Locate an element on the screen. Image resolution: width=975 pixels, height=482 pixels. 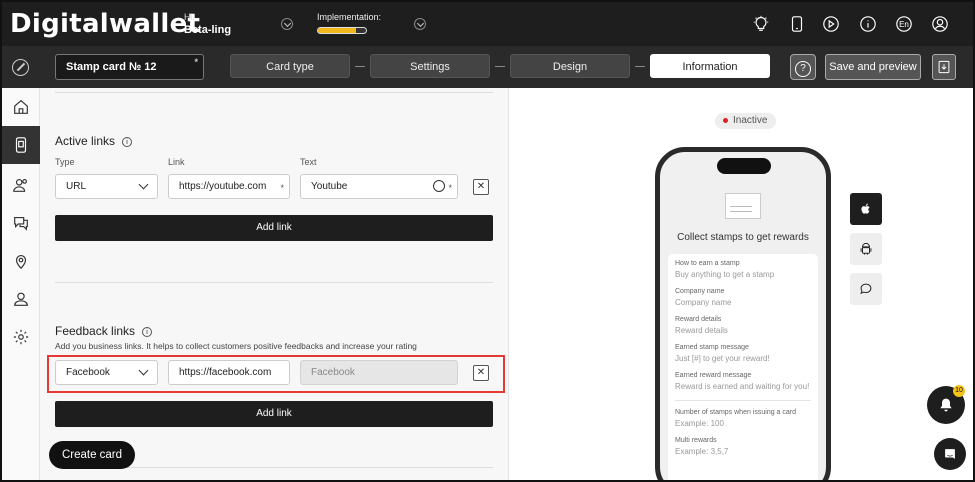
edit-icon is located at coordinates (20, 67).